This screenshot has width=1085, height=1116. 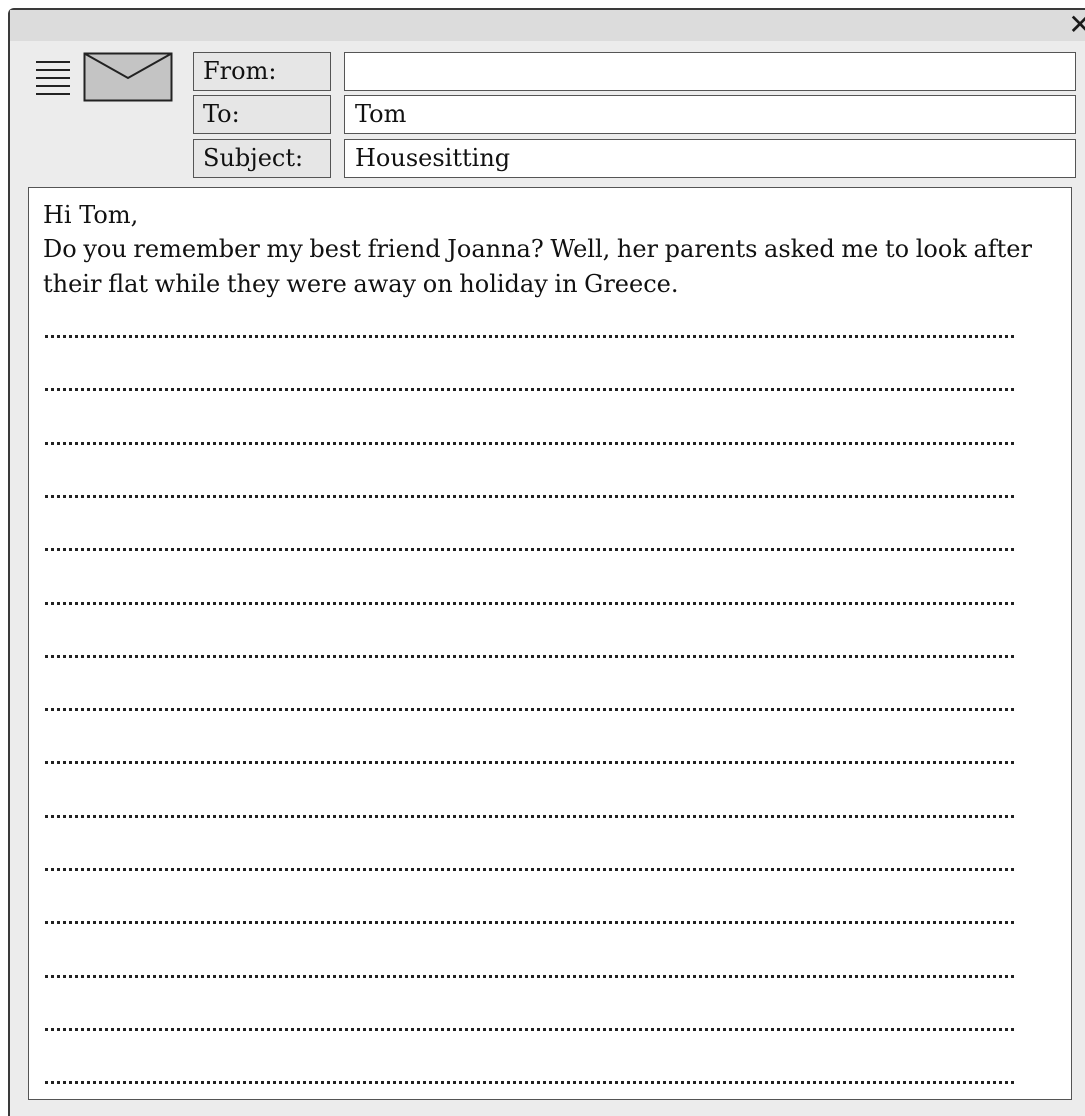 What do you see at coordinates (710, 71) in the screenshot?
I see `from-field` at bounding box center [710, 71].